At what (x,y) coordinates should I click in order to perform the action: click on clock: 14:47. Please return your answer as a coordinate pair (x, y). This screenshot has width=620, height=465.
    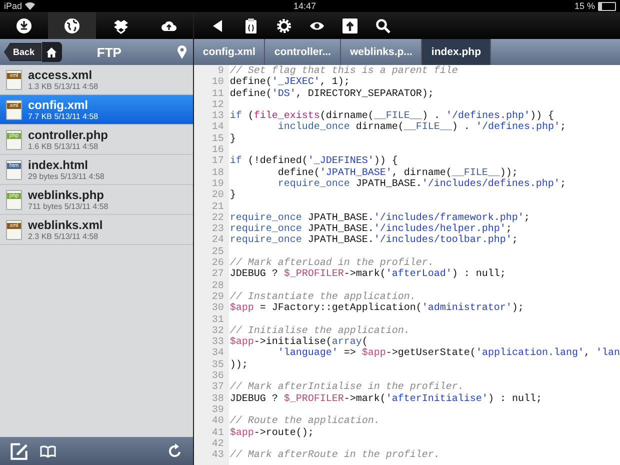
    Looking at the image, I should click on (304, 6).